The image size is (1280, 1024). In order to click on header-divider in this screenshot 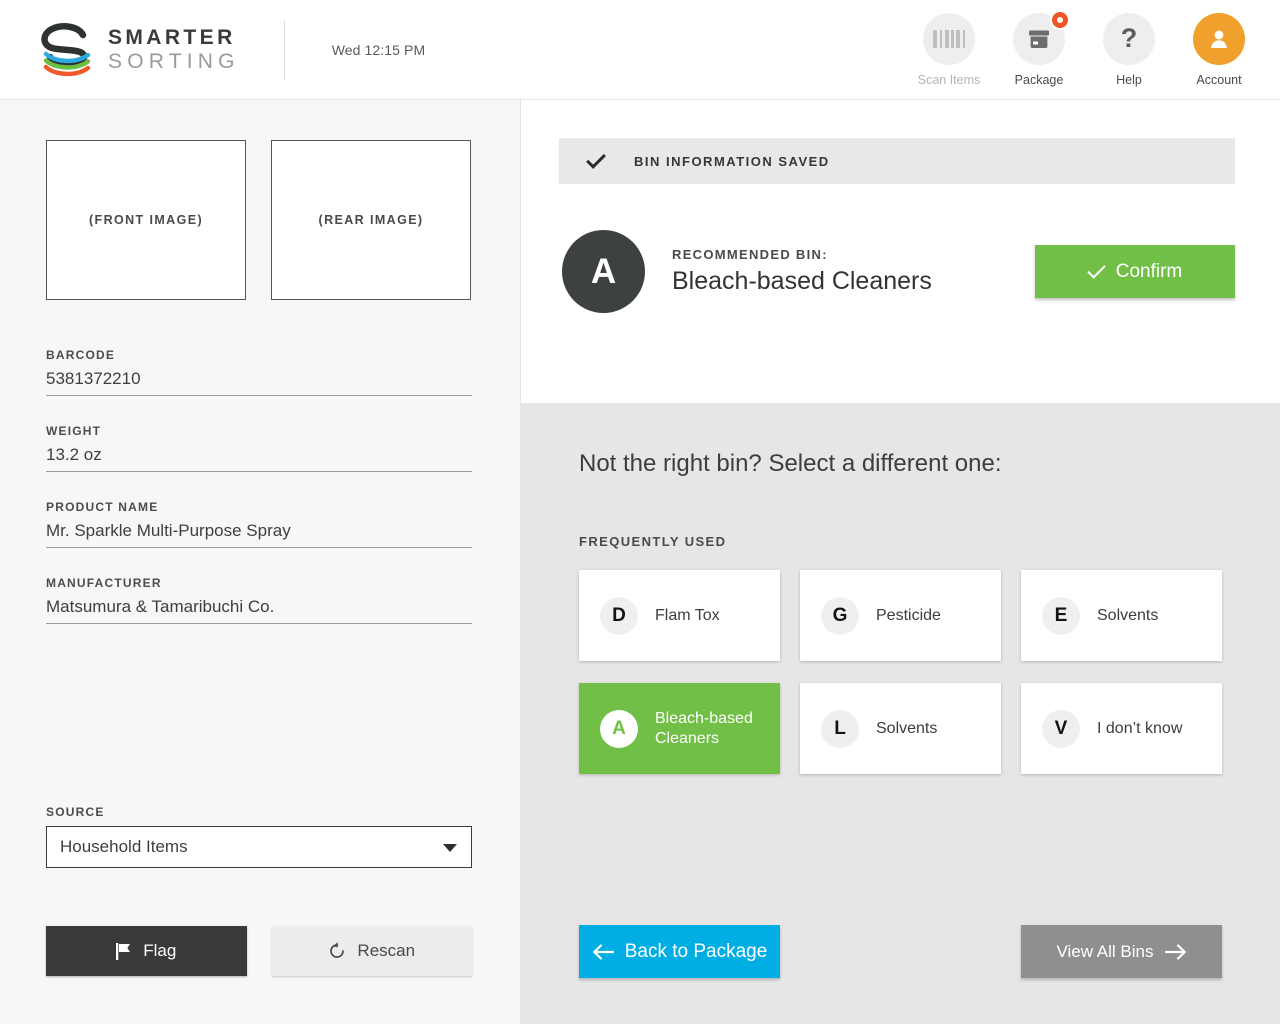, I will do `click(284, 49)`.